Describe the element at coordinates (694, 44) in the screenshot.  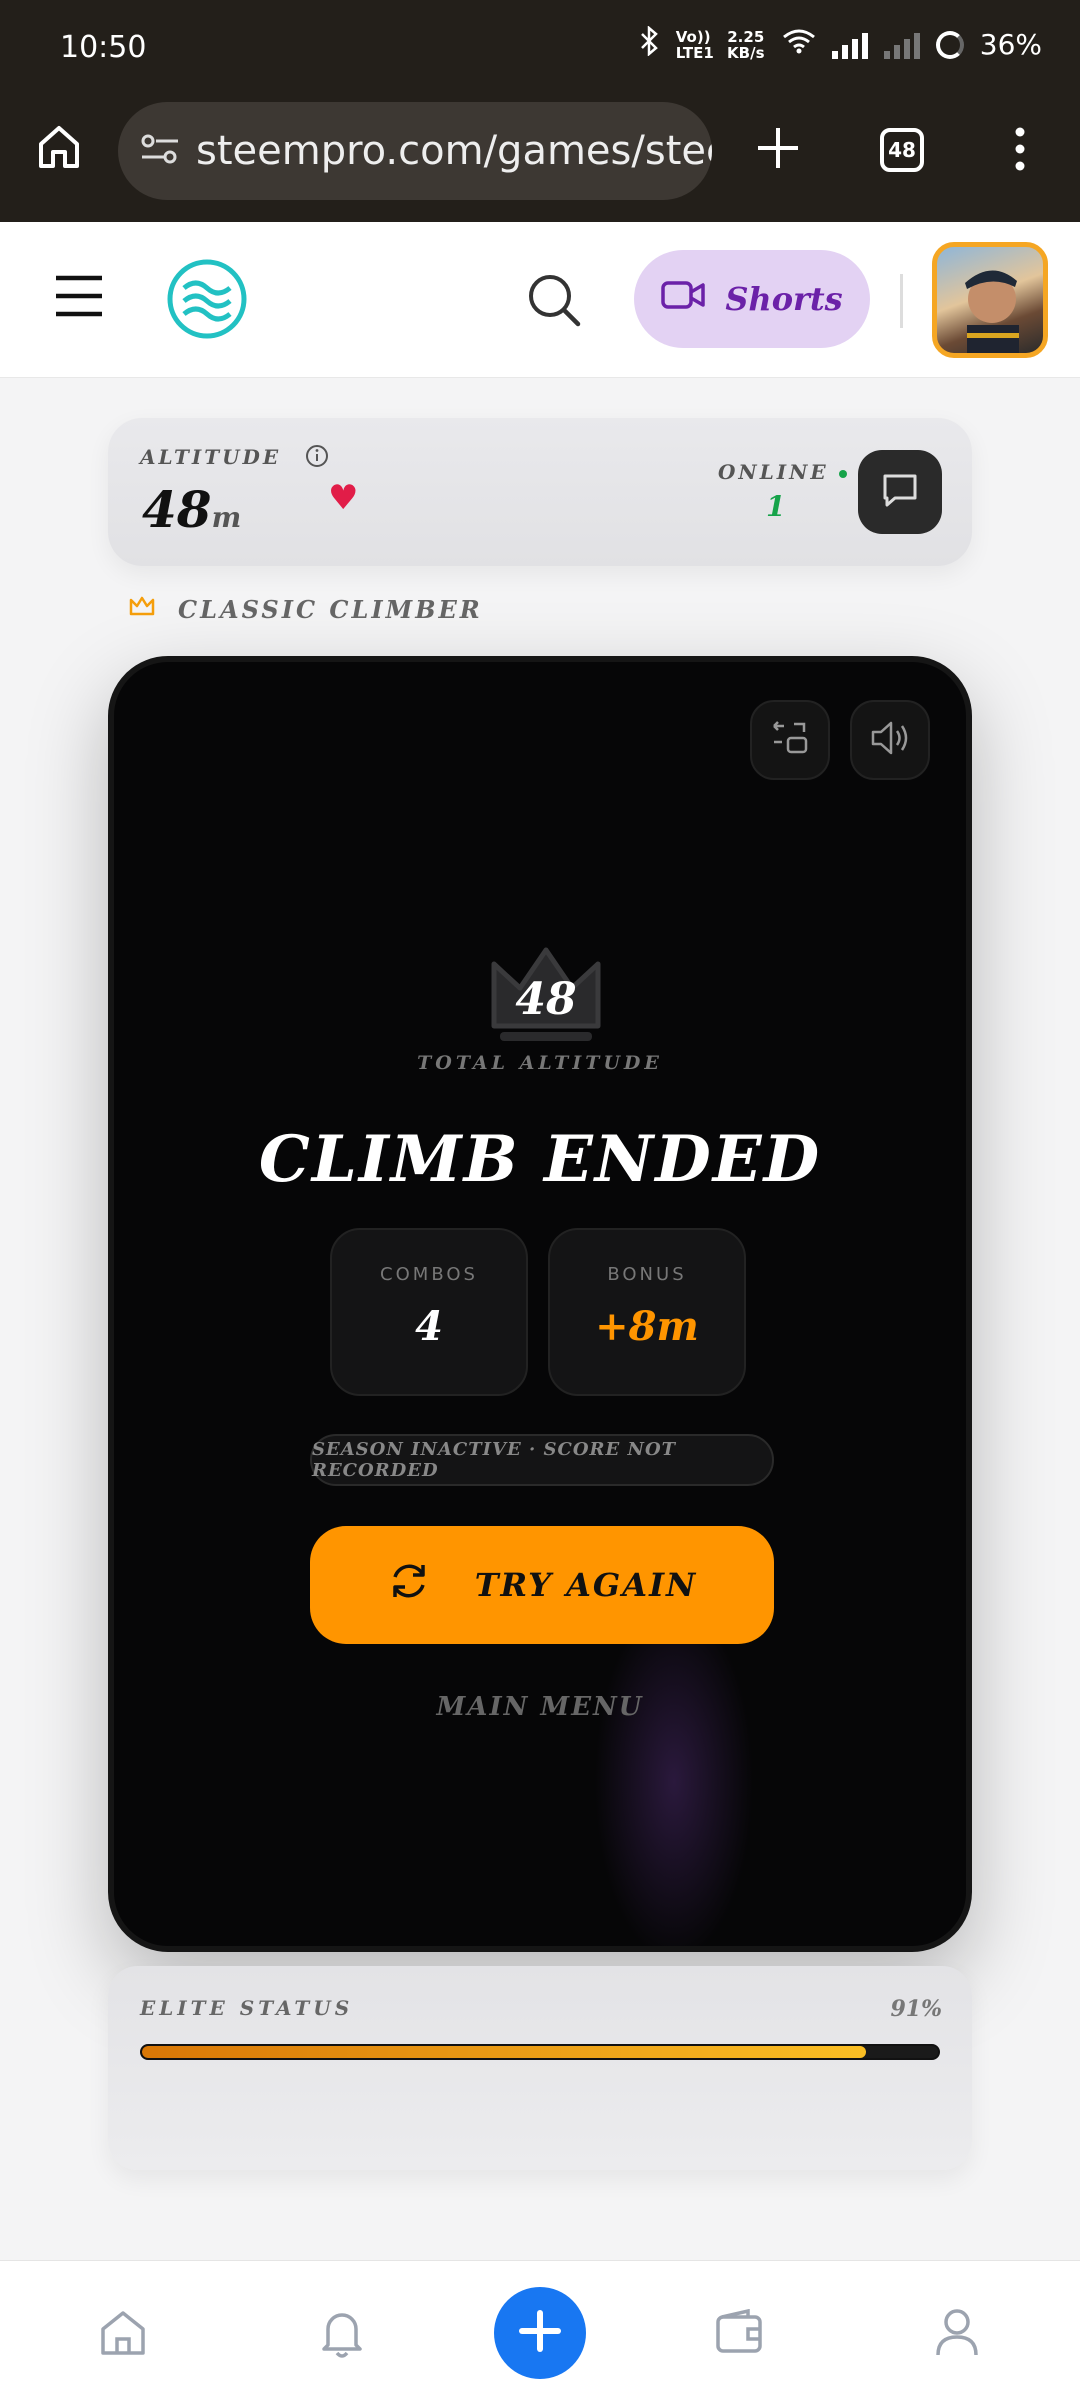
I see `volte-indicator: Vo)) LTE1` at that location.